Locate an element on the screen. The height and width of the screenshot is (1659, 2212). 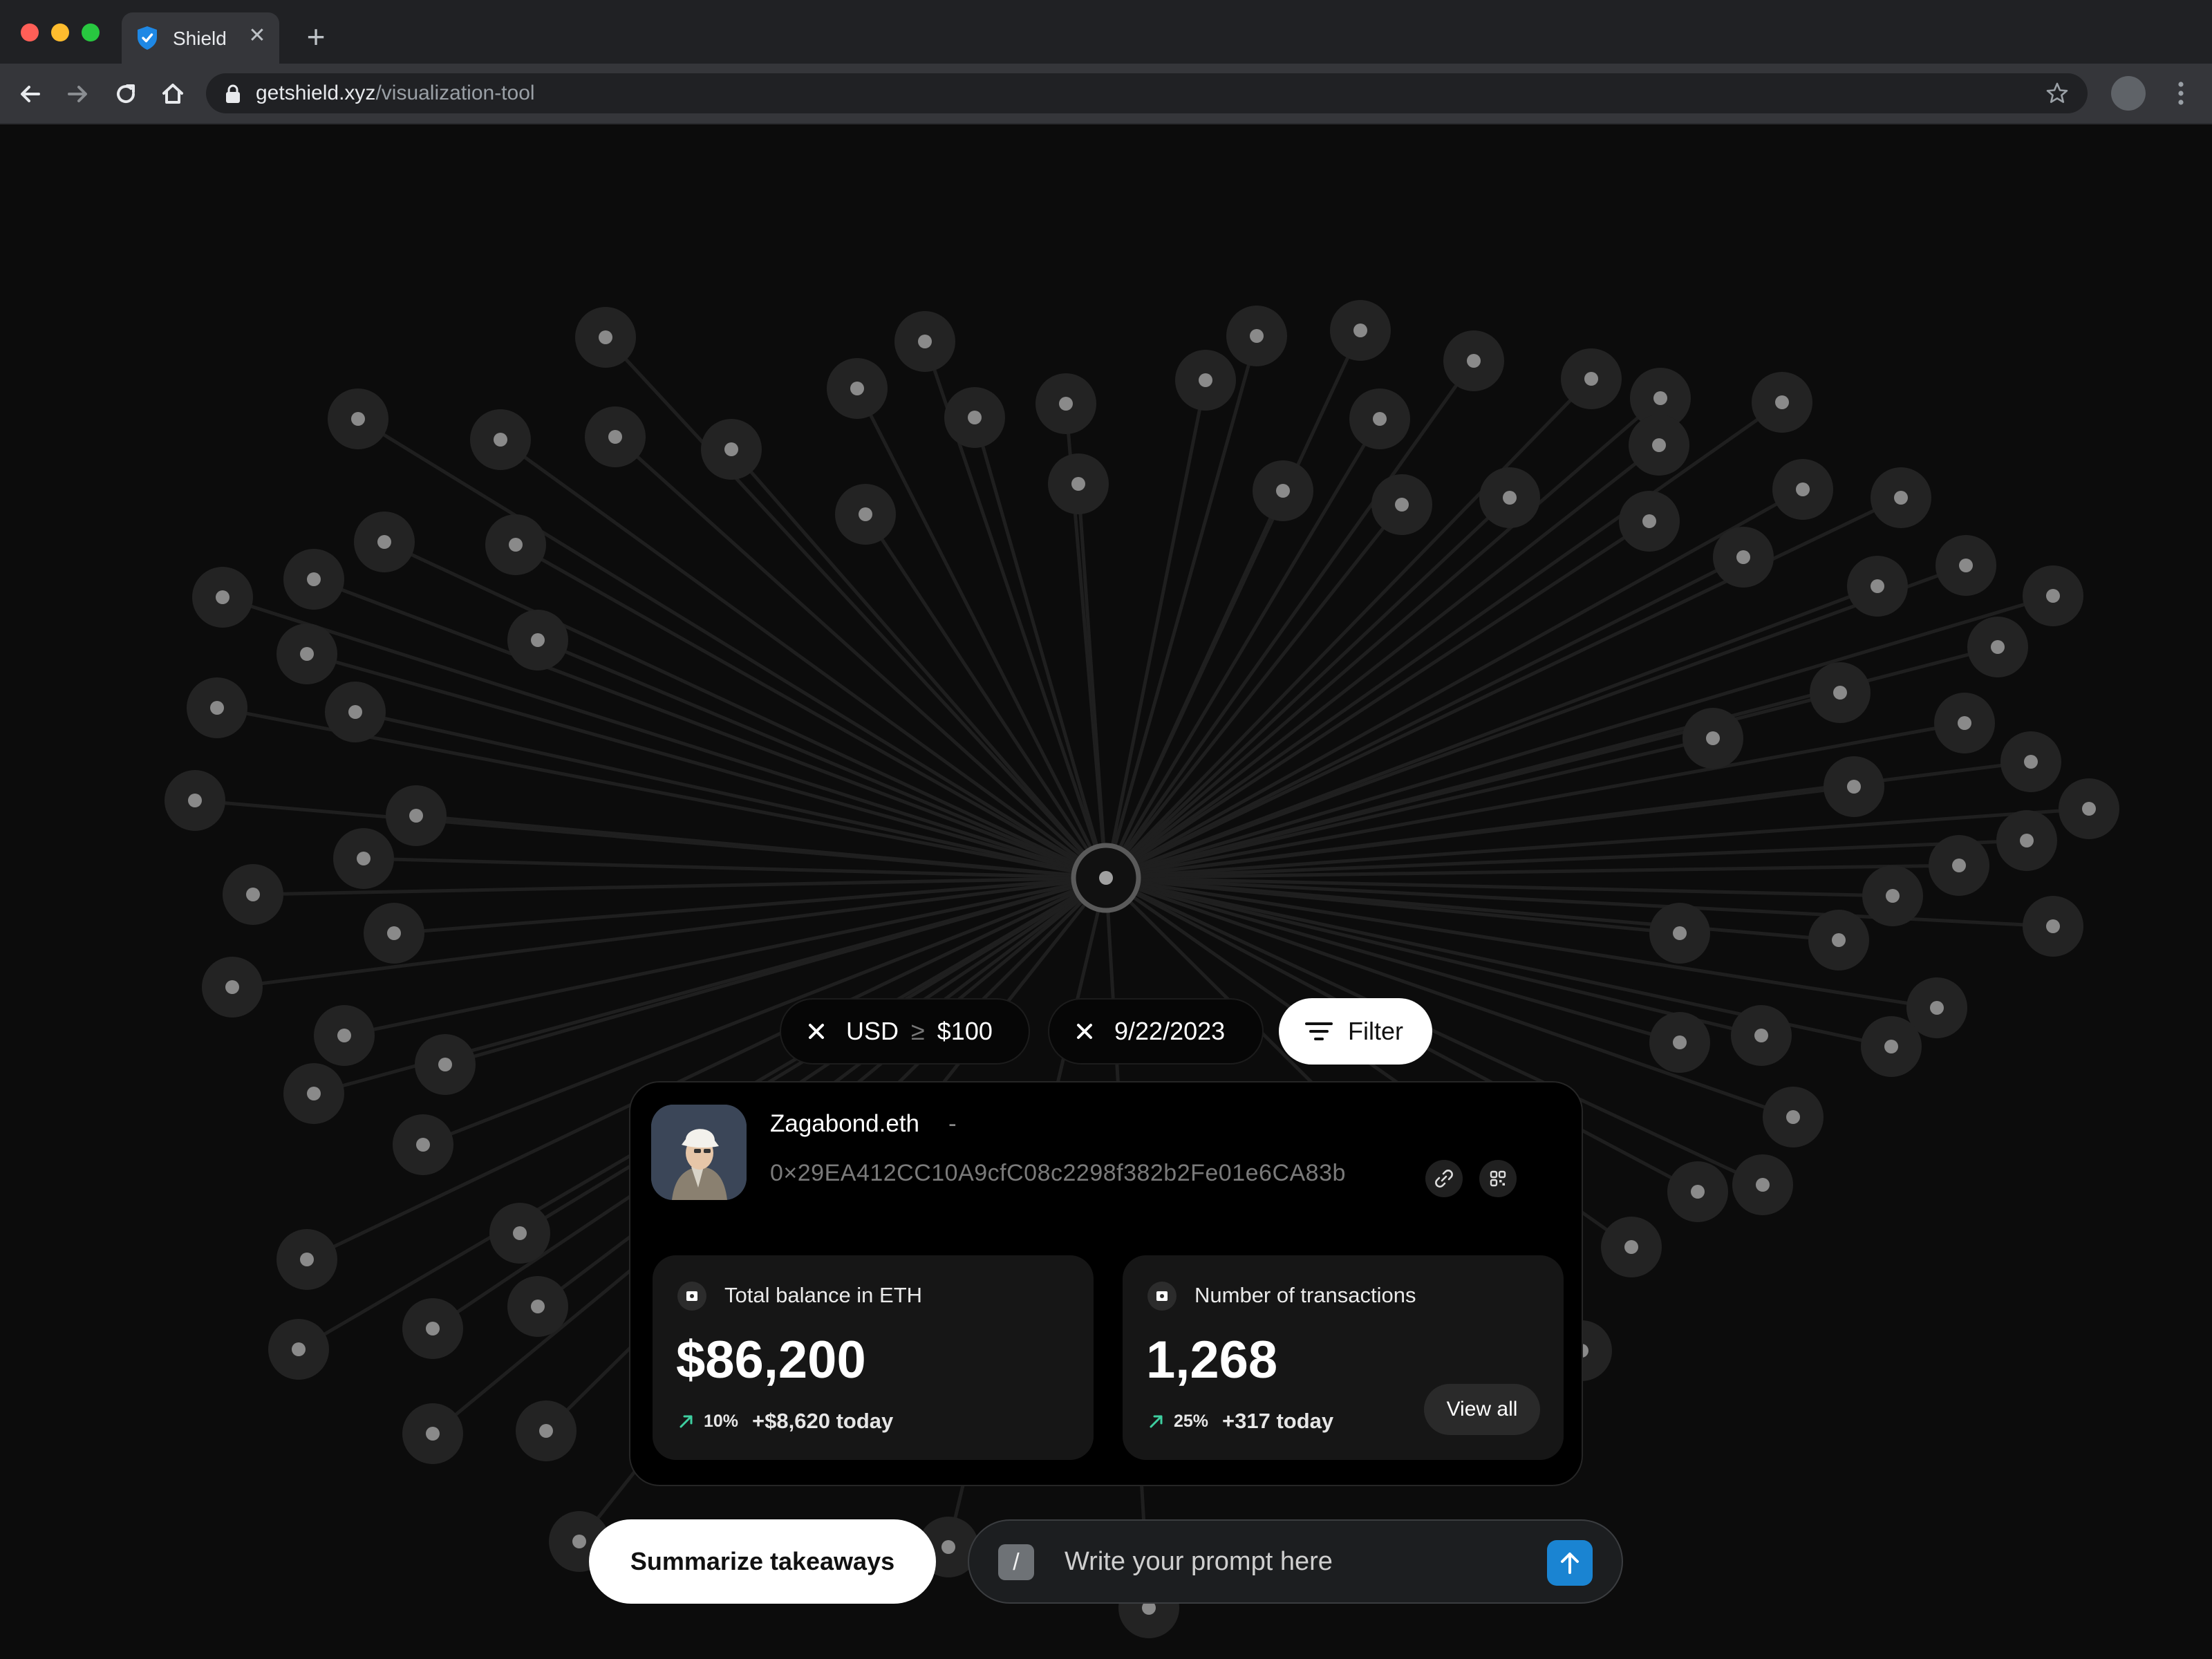
window-minimize-button is located at coordinates (60, 32).